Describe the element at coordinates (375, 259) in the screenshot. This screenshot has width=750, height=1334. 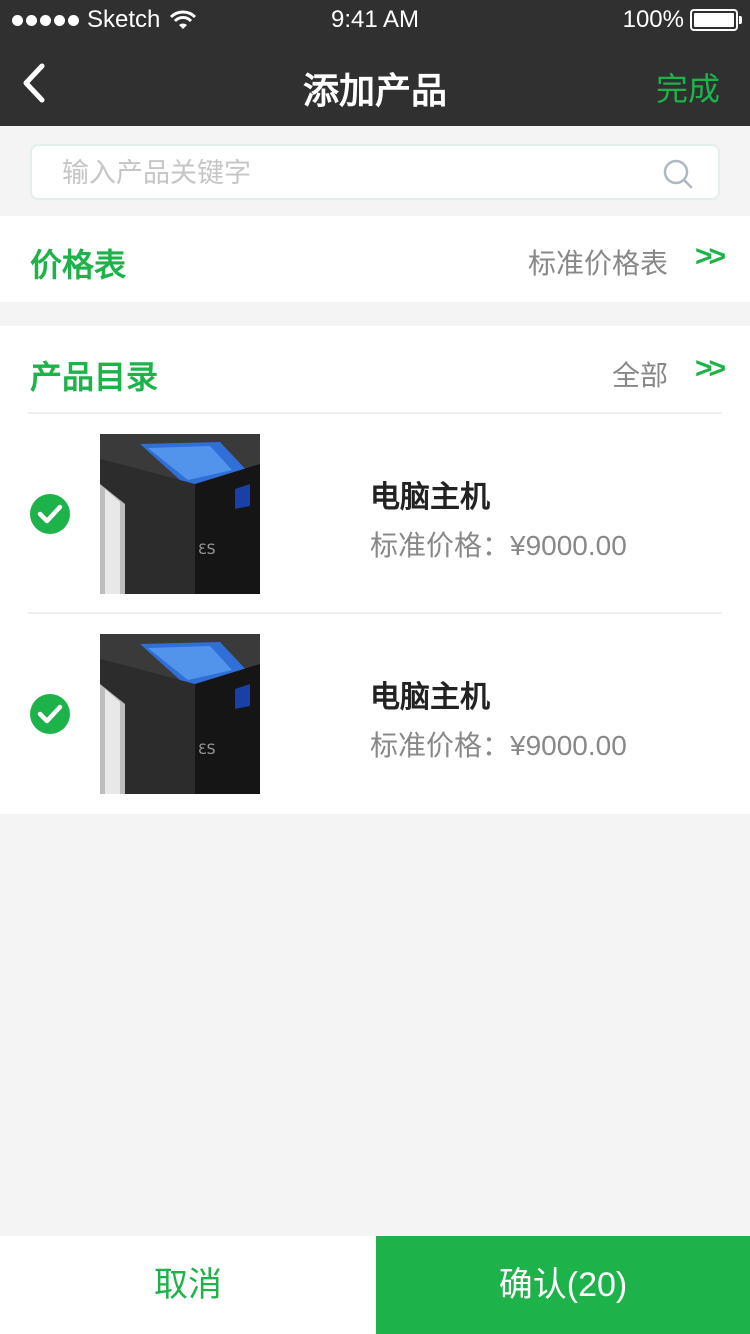
I see `price-list-row: 价格表 标准价格表 >>` at that location.